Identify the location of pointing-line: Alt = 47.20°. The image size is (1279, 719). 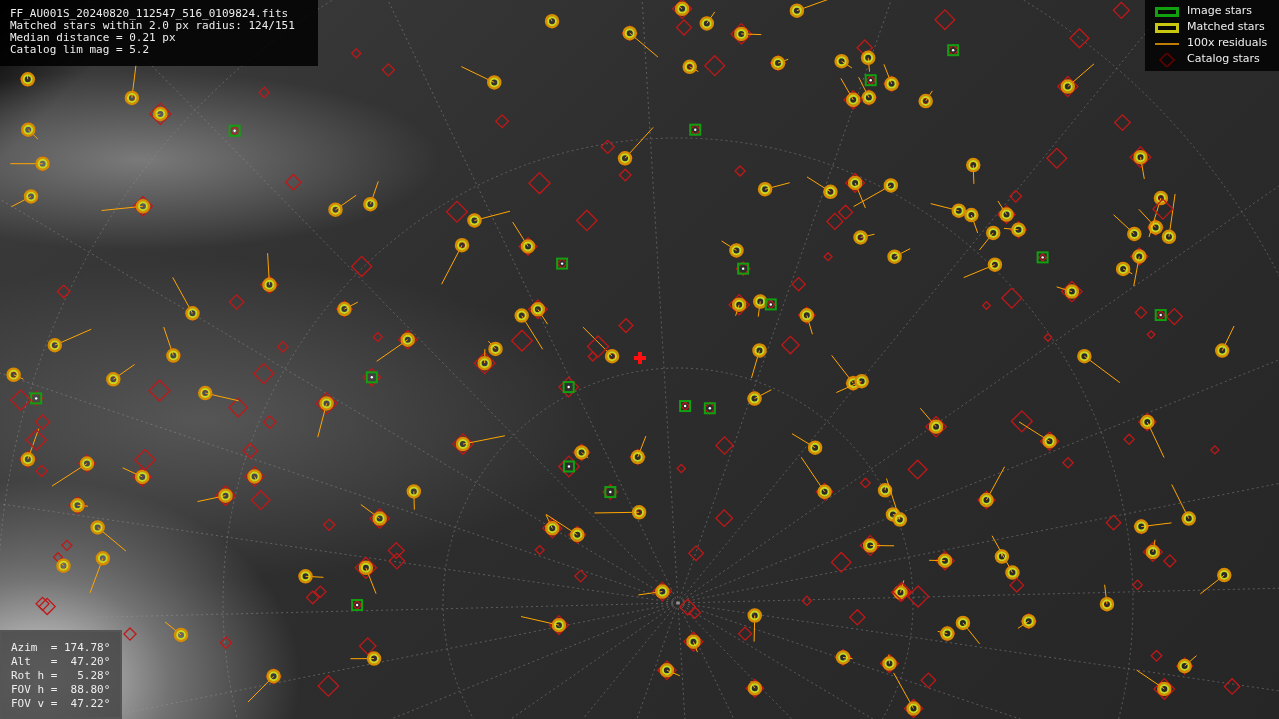
(61, 662).